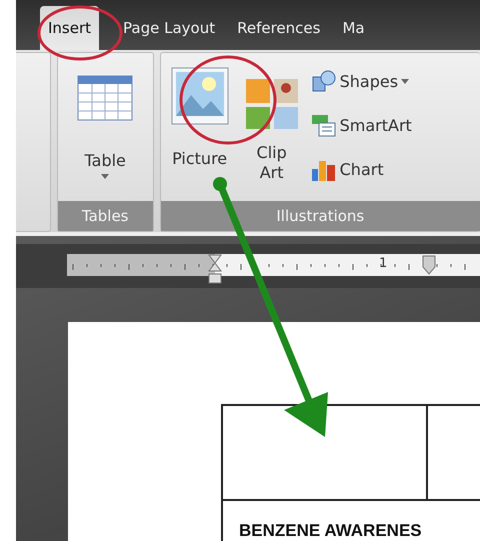 The image size is (480, 541). What do you see at coordinates (383, 263) in the screenshot?
I see `ruler-number: 1` at bounding box center [383, 263].